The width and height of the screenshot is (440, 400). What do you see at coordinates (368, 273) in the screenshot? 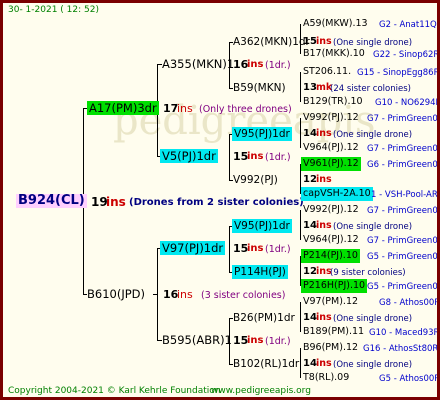
I see `gen3-f-note: (9 sister colonies)` at bounding box center [368, 273].